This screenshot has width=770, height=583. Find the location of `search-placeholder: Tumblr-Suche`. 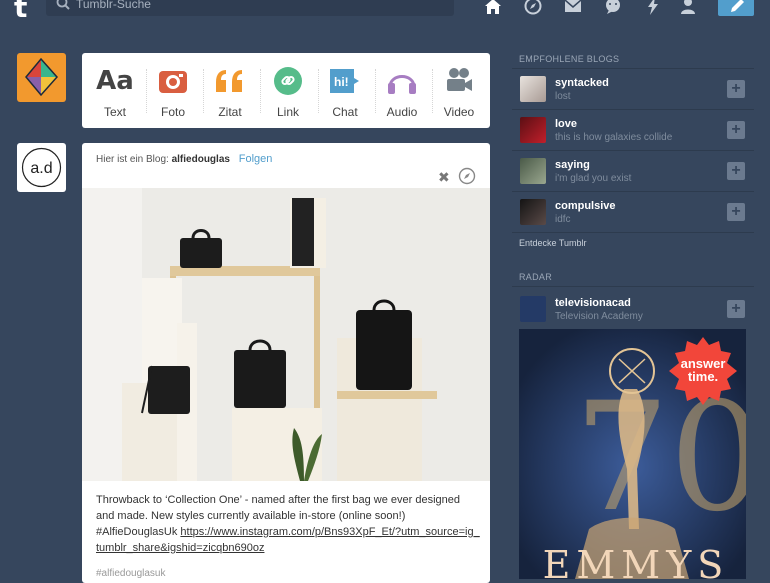

search-placeholder: Tumblr-Suche is located at coordinates (113, 5).